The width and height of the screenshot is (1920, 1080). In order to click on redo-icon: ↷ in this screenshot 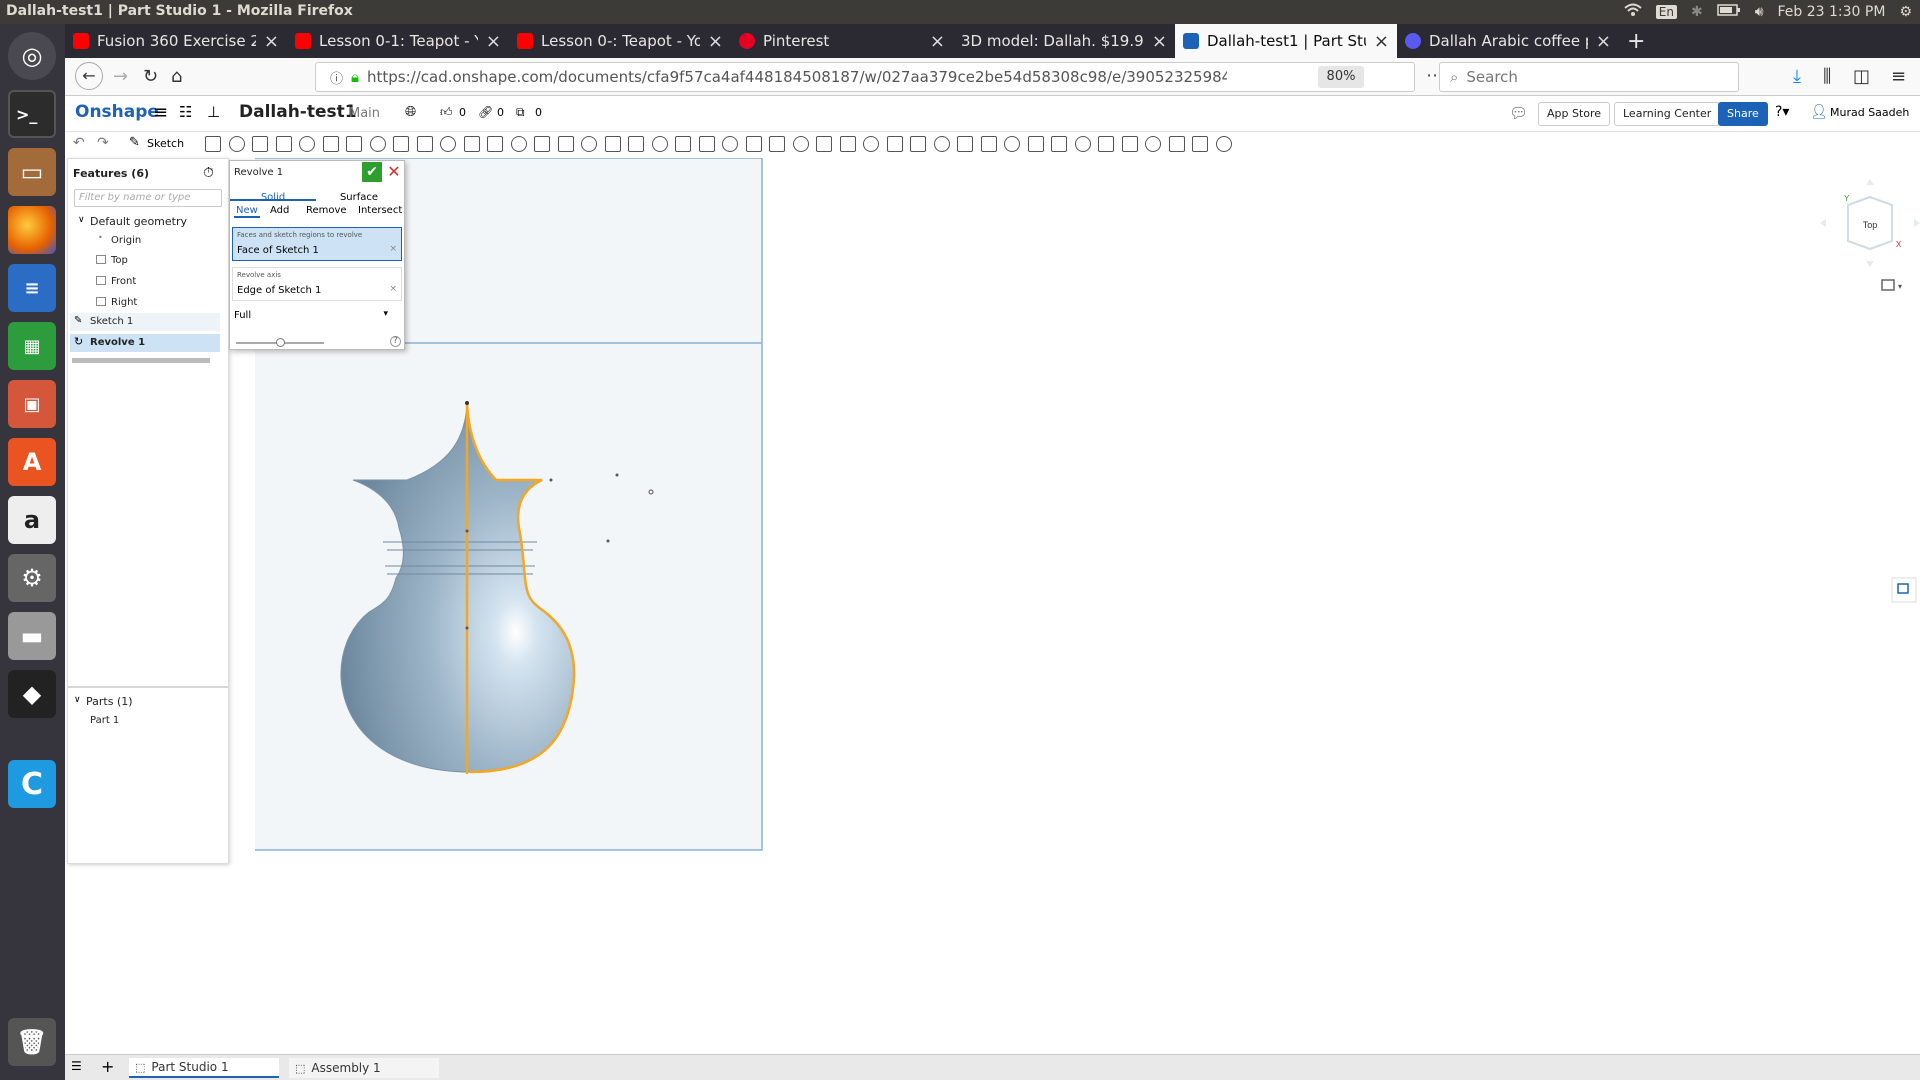, I will do `click(103, 143)`.